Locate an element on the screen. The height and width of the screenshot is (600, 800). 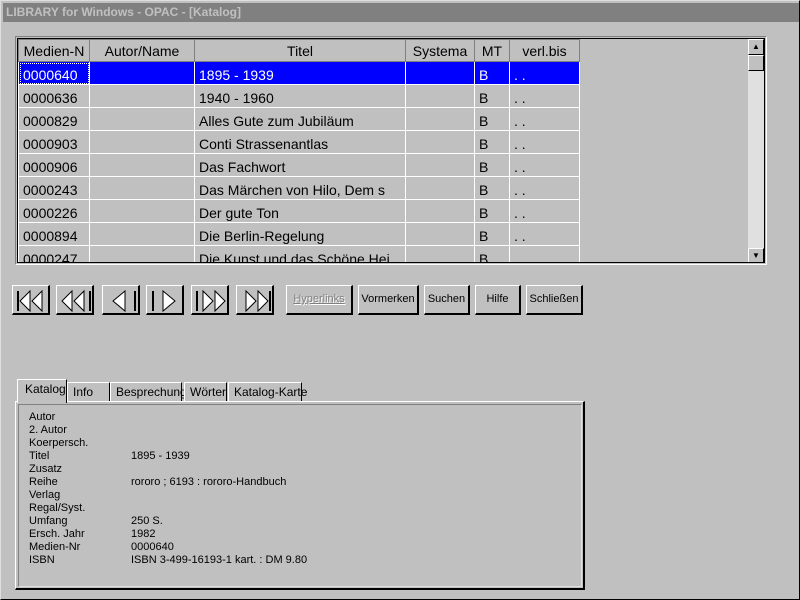
table-cell: 0000636 is located at coordinates (54, 96).